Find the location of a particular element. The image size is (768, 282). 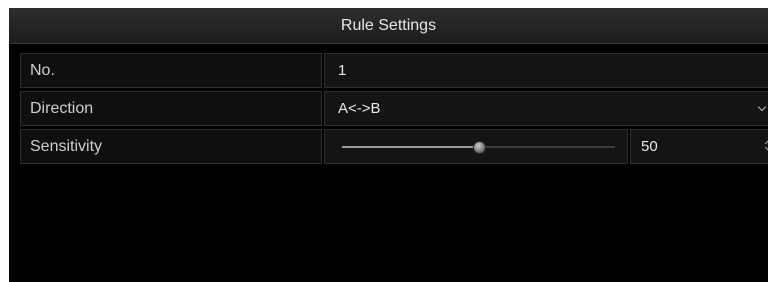

direction-label: Direction is located at coordinates (171, 108).